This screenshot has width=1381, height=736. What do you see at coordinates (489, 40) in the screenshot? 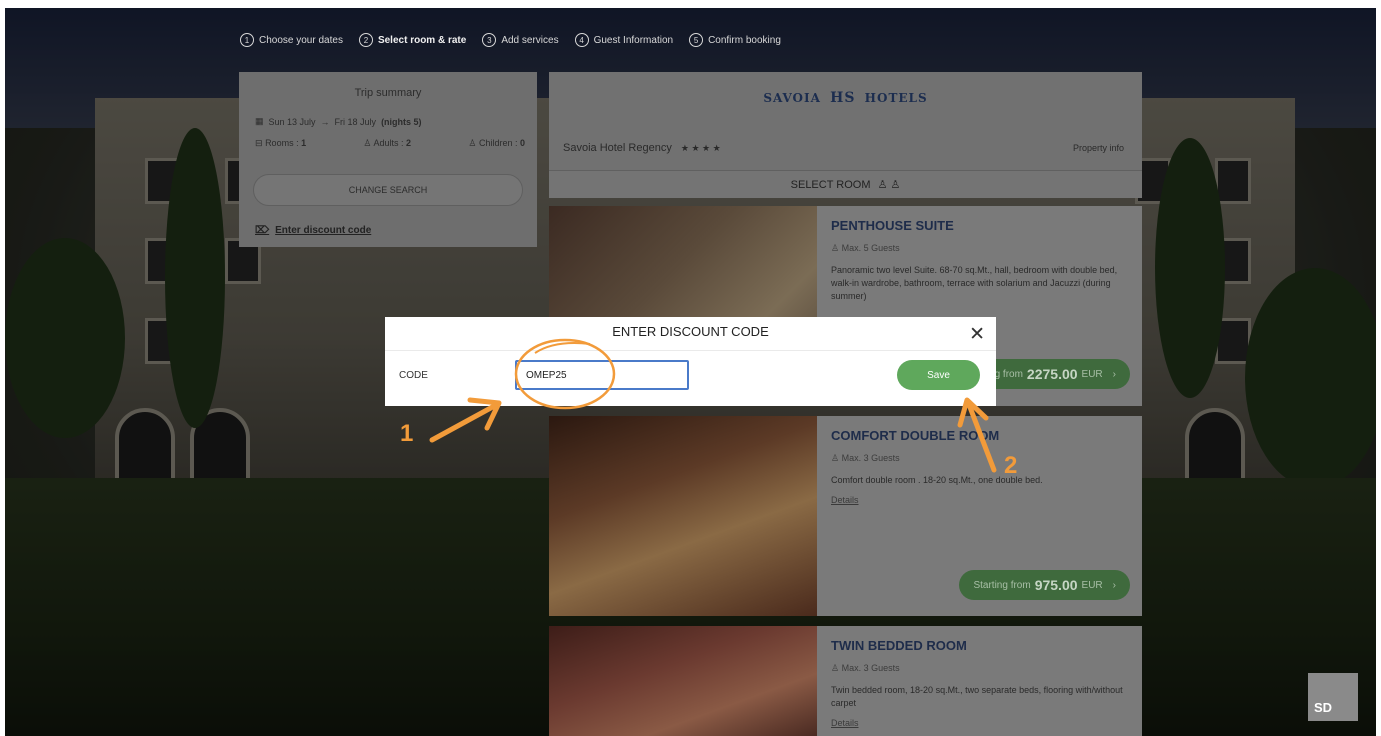
I see `step-number: 3` at bounding box center [489, 40].